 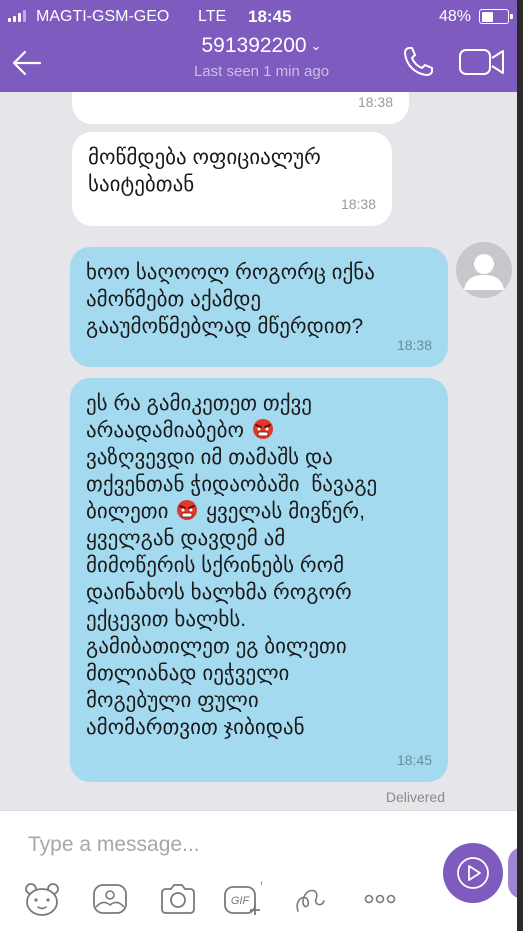 I want to click on image-gallery-icon, so click(x=110, y=899).